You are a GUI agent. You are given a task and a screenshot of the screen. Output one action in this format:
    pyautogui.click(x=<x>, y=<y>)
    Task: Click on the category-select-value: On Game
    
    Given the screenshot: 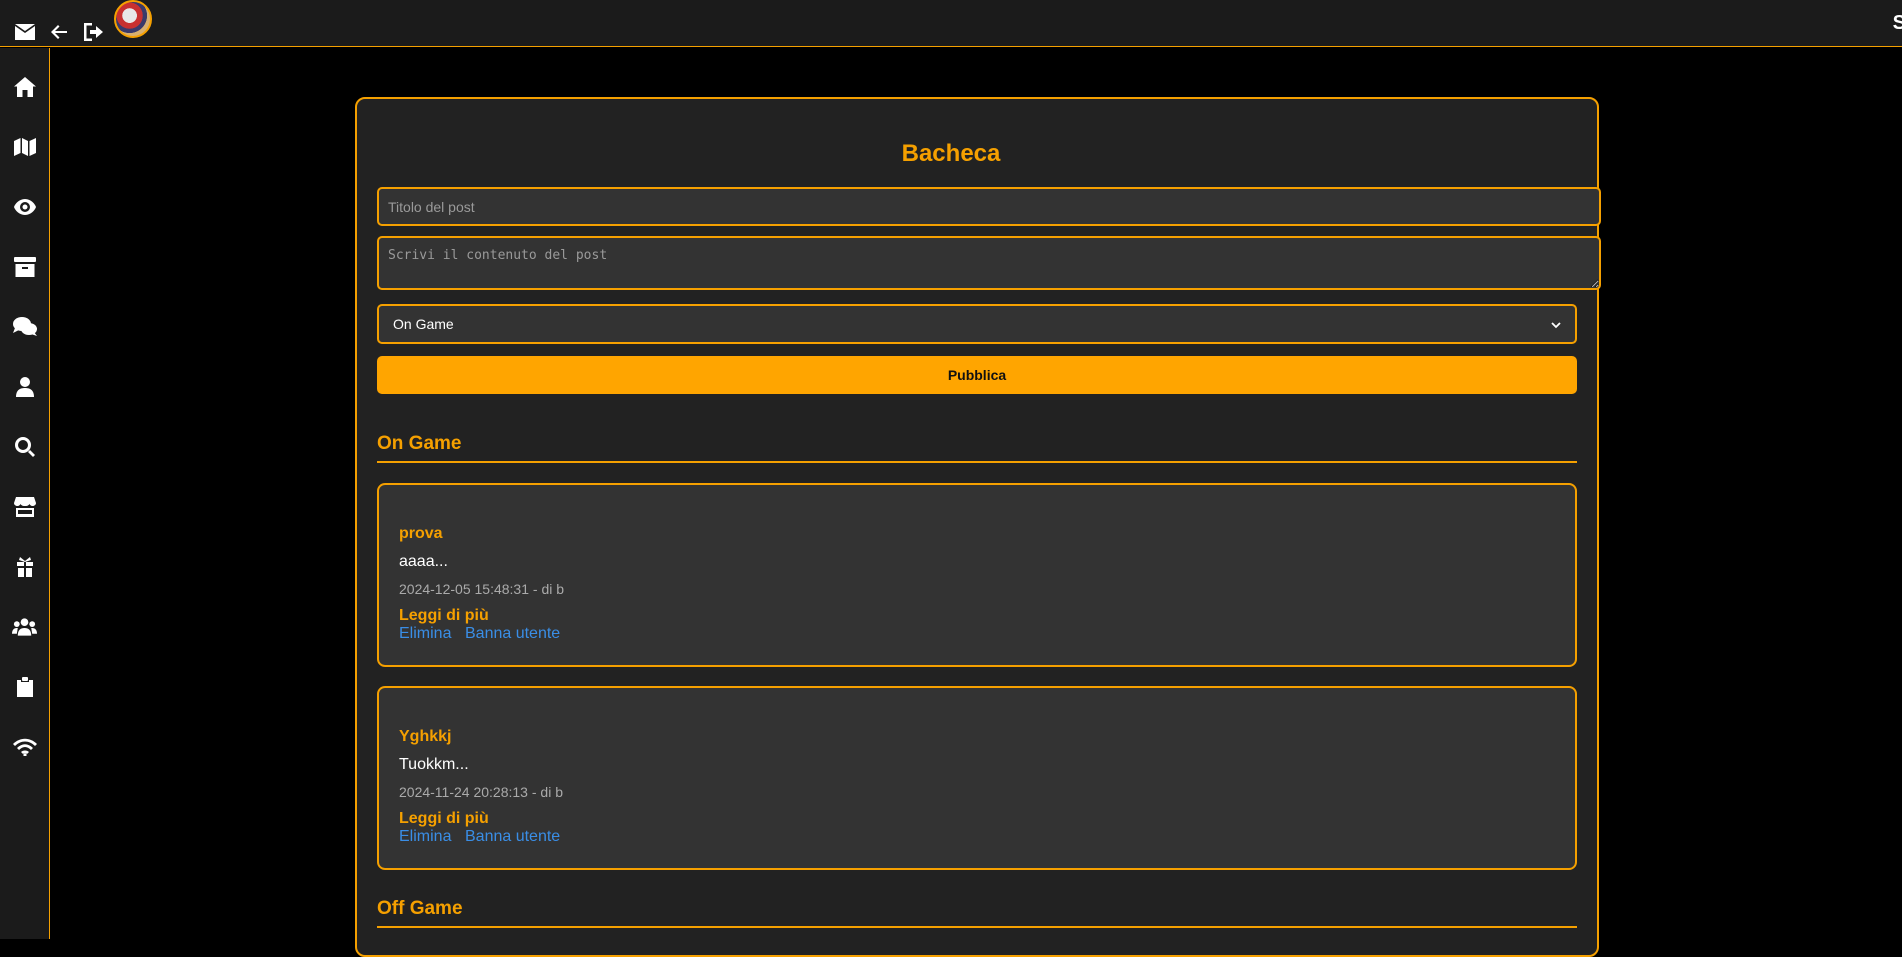 What is the action you would take?
    pyautogui.click(x=423, y=324)
    